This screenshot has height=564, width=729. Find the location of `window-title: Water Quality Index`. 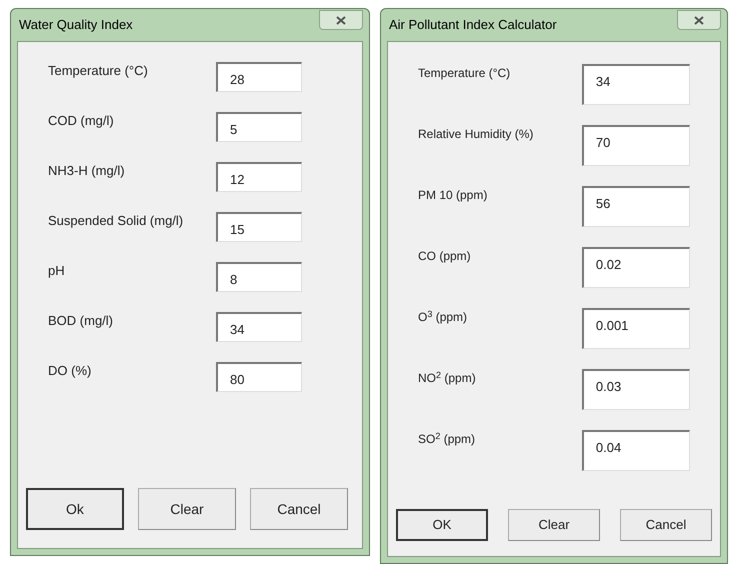

window-title: Water Quality Index is located at coordinates (76, 25).